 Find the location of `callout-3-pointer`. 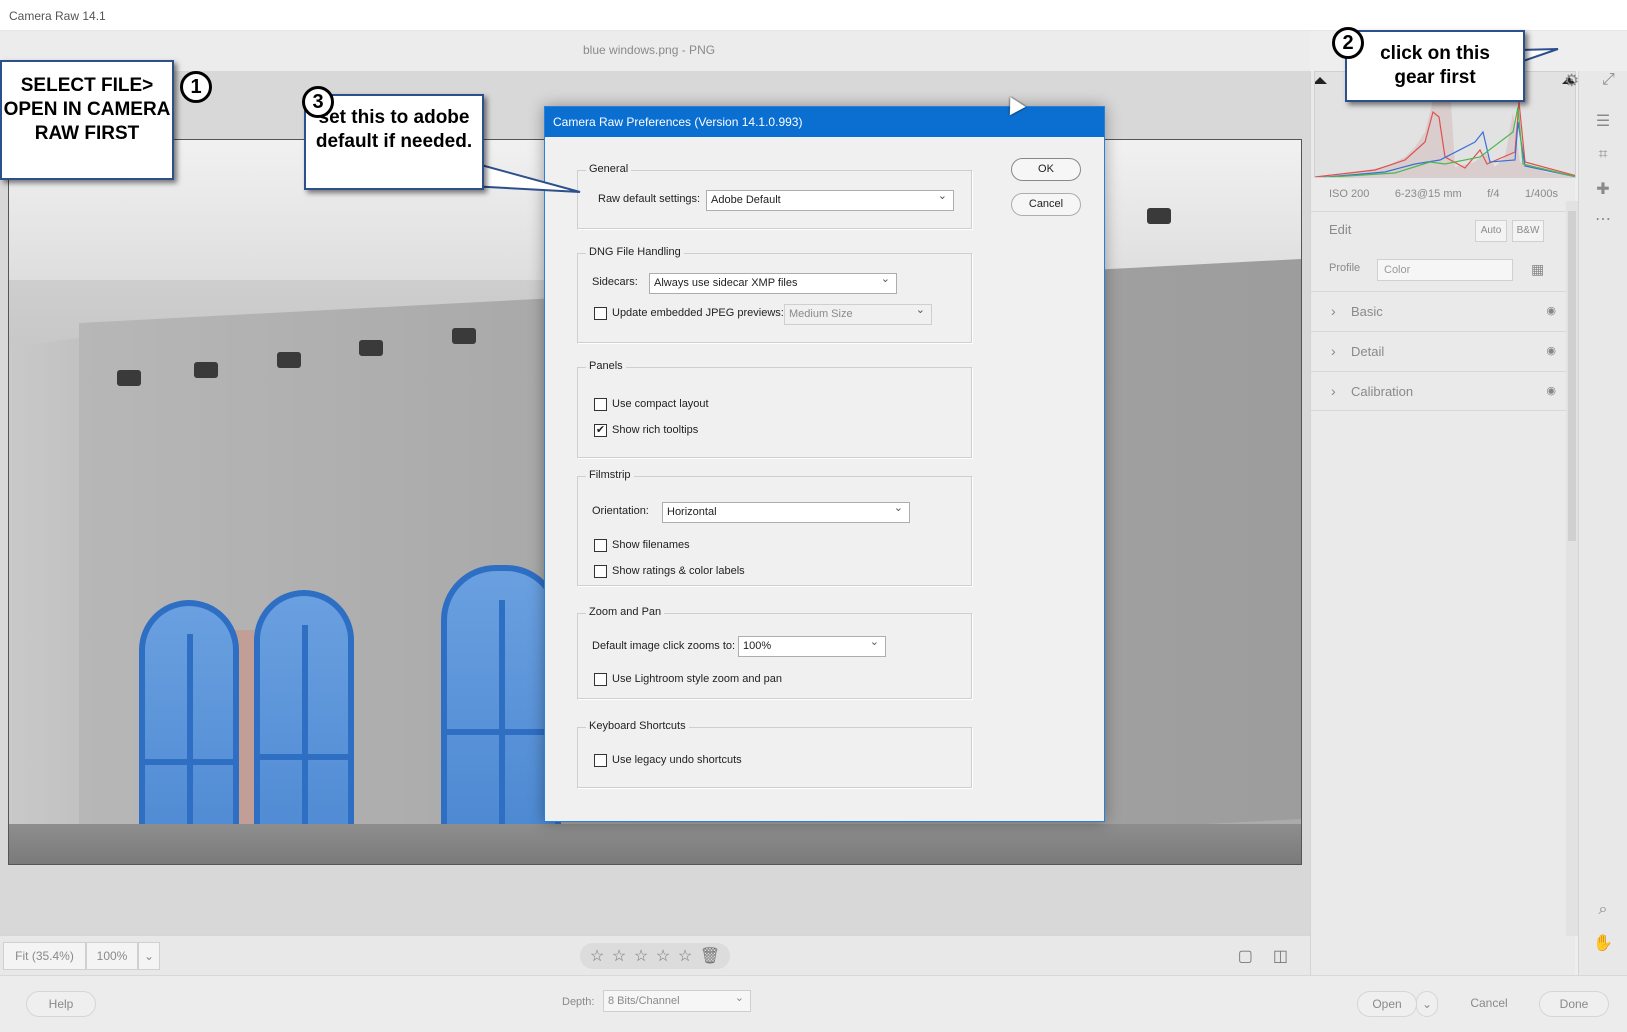

callout-3-pointer is located at coordinates (525, 176).